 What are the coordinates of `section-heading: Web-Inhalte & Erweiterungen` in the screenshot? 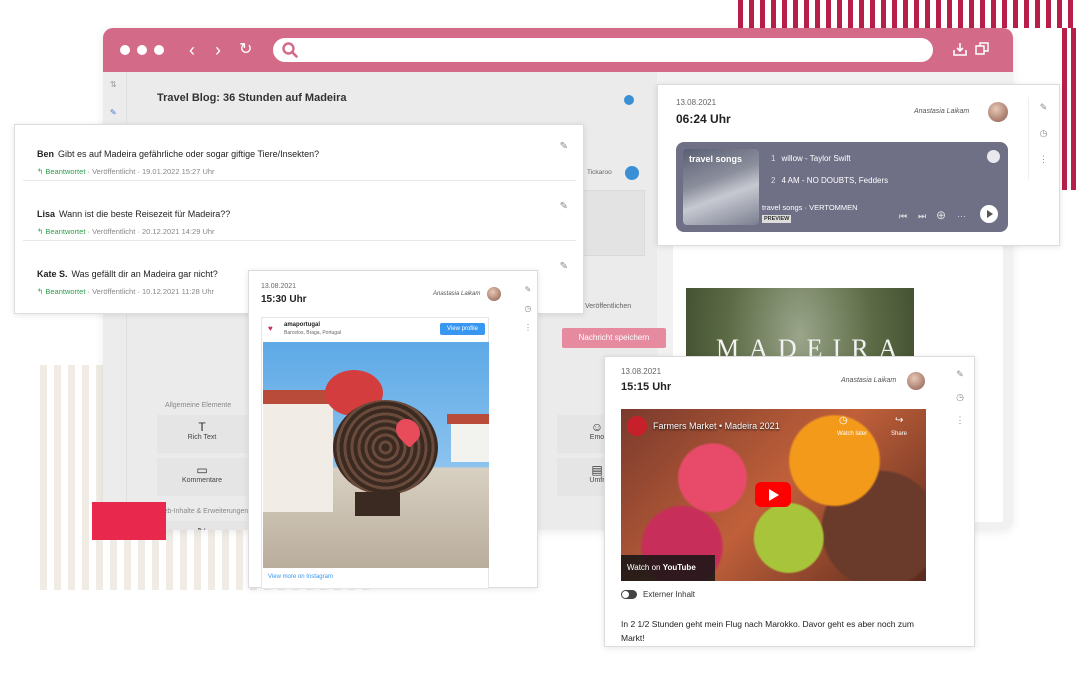 It's located at (203, 511).